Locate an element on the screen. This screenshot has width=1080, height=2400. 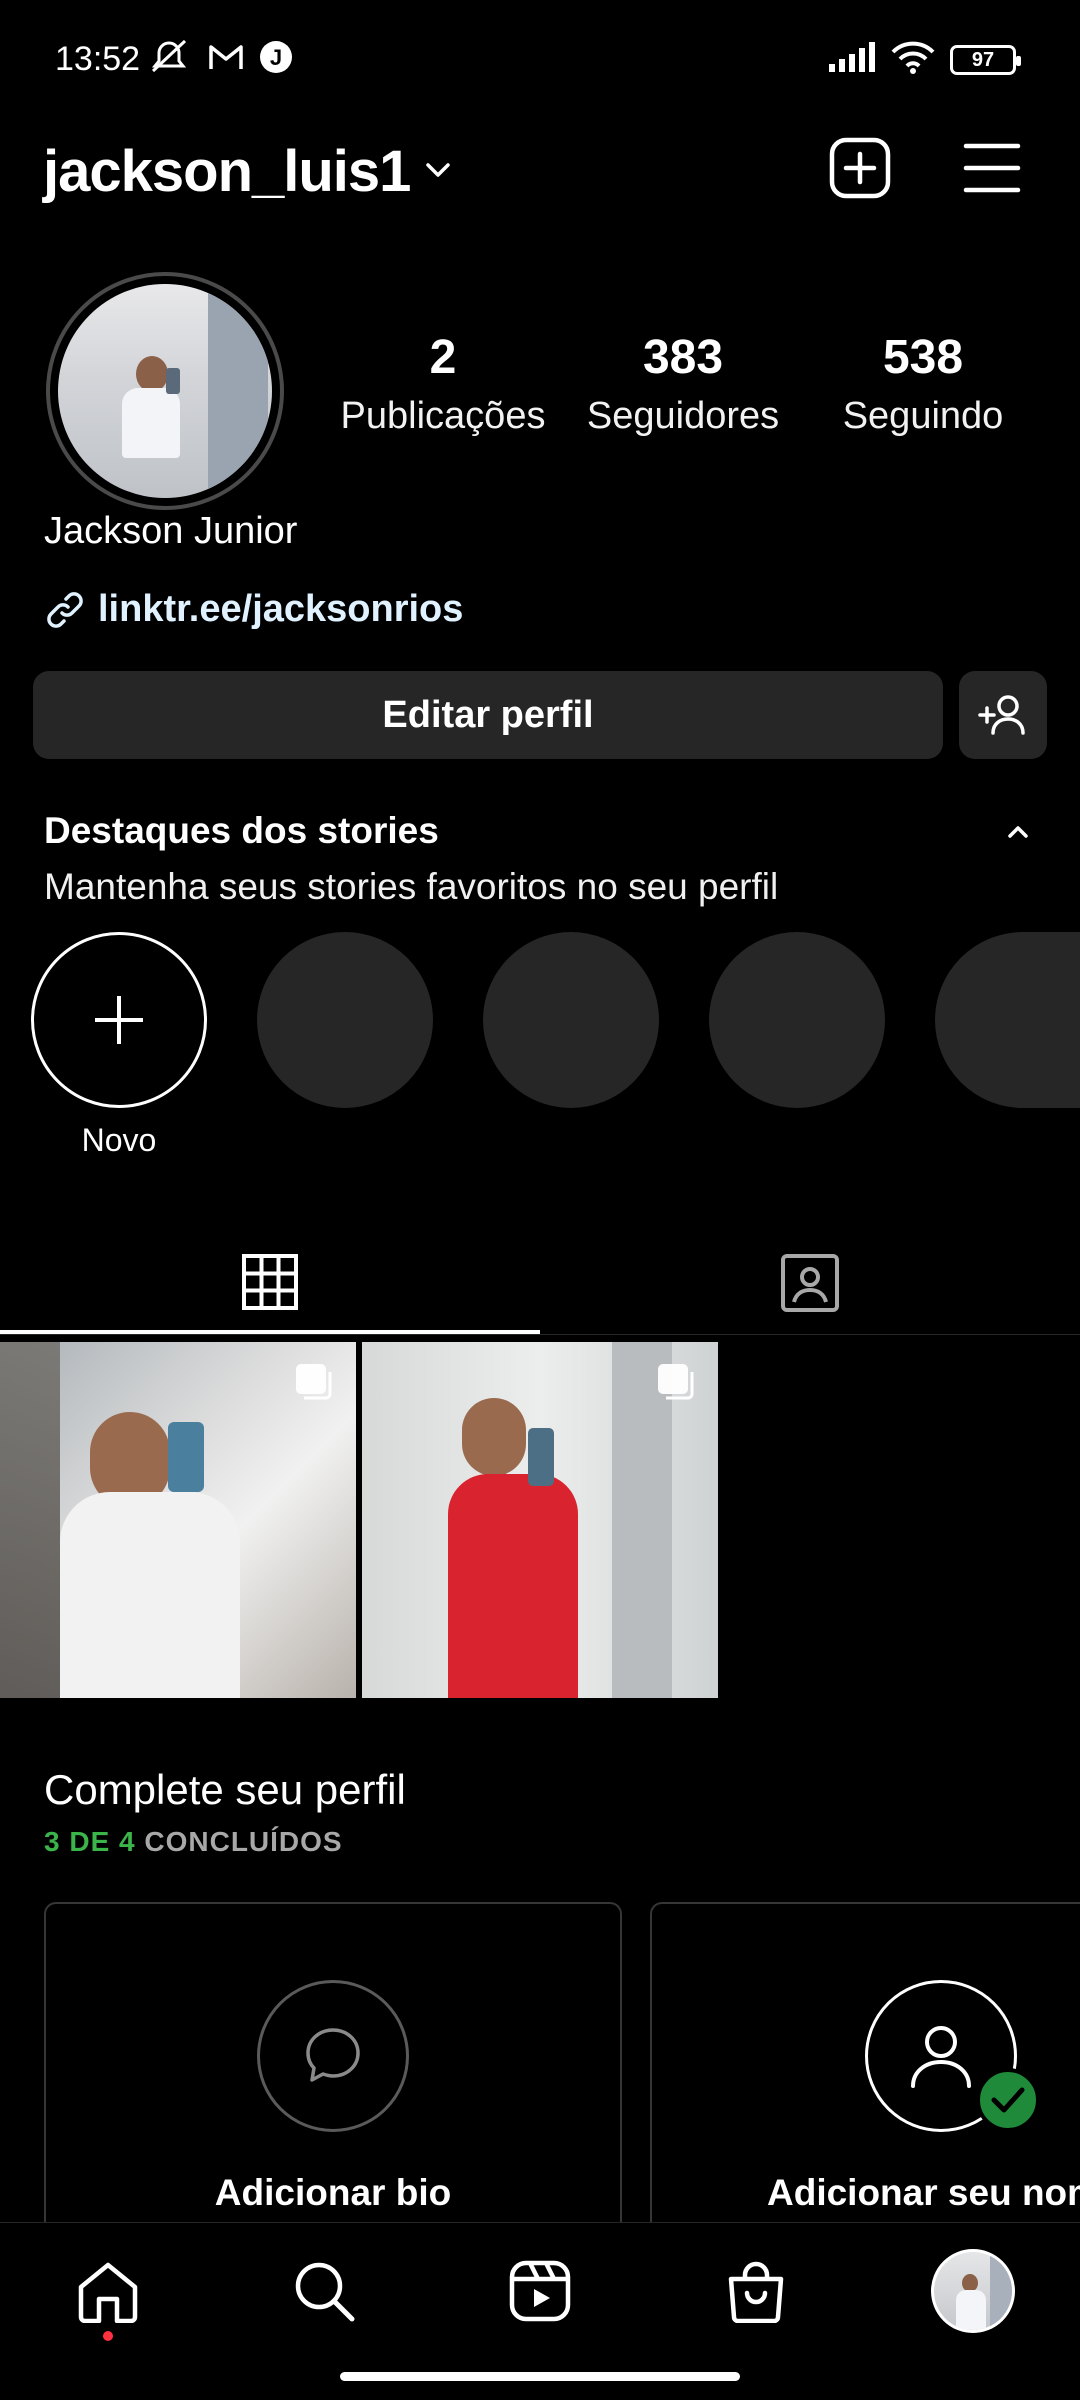
add-name-label: Adicionar seu nome is located at coordinates (923, 2192).